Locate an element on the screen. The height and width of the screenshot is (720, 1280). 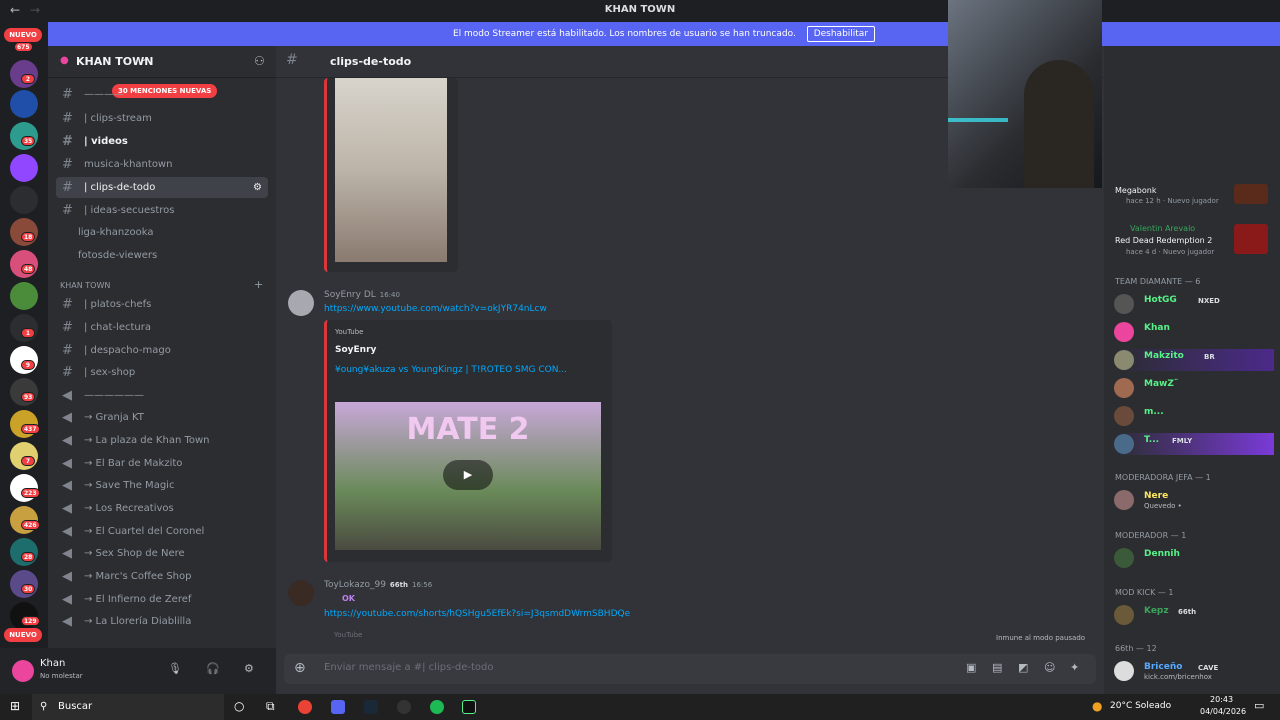
steam-icon is located at coordinates (371, 707).